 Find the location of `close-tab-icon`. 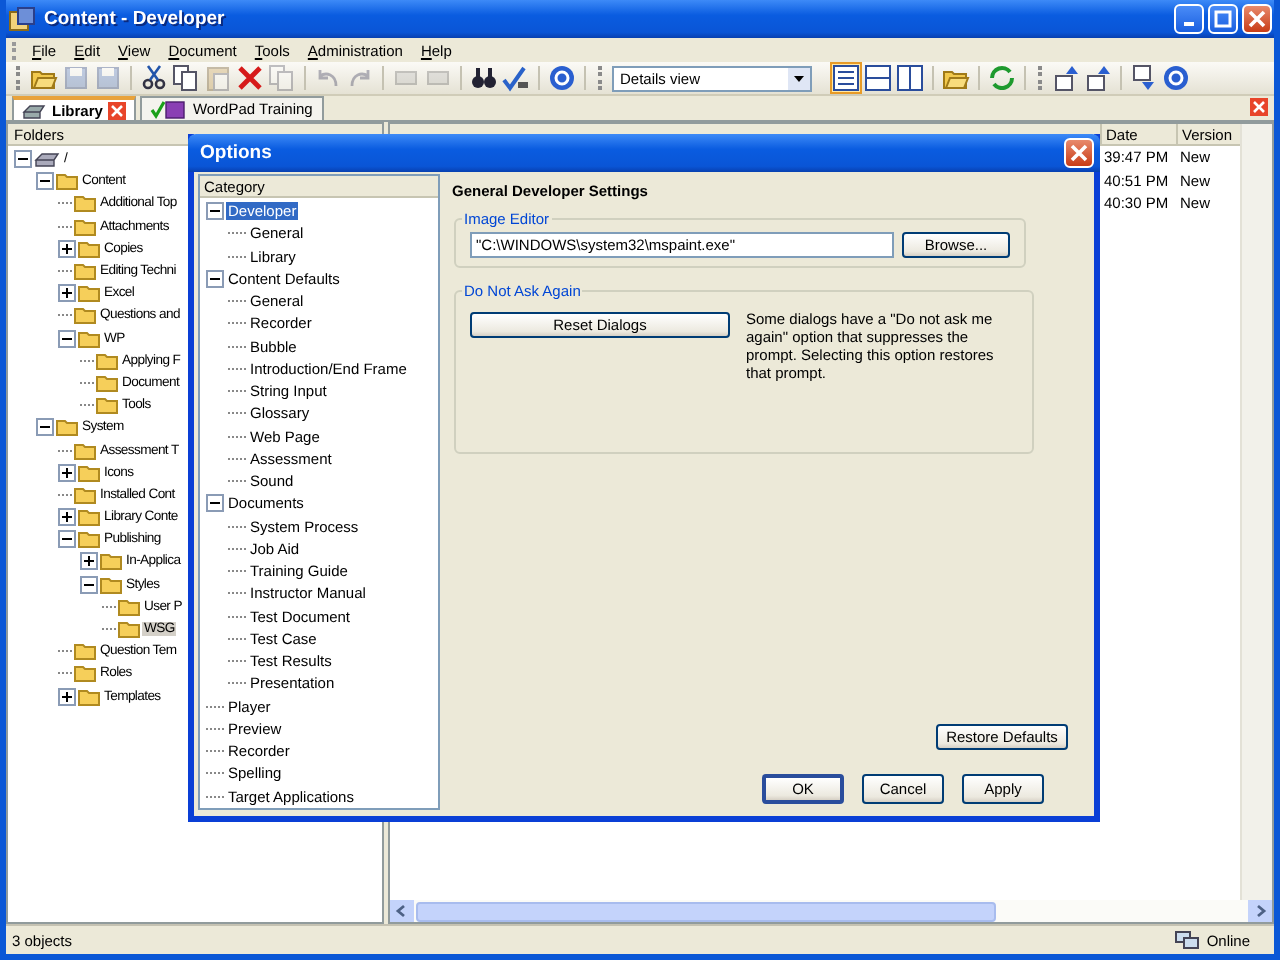

close-tab-icon is located at coordinates (117, 110).